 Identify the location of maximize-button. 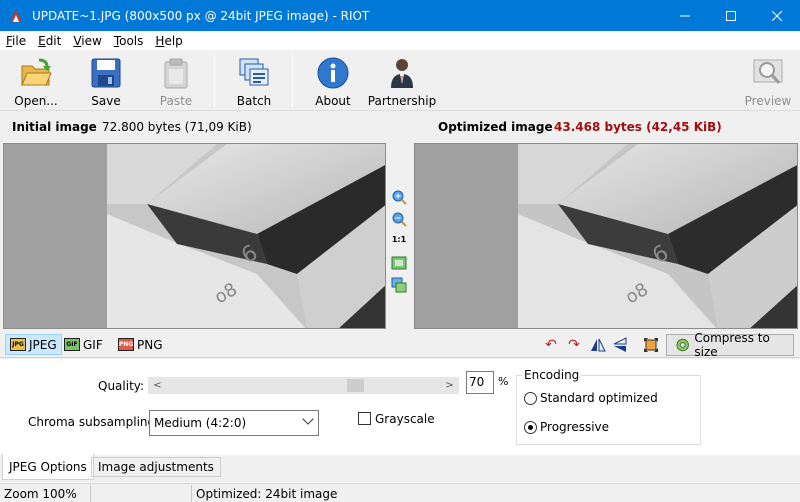
(731, 15).